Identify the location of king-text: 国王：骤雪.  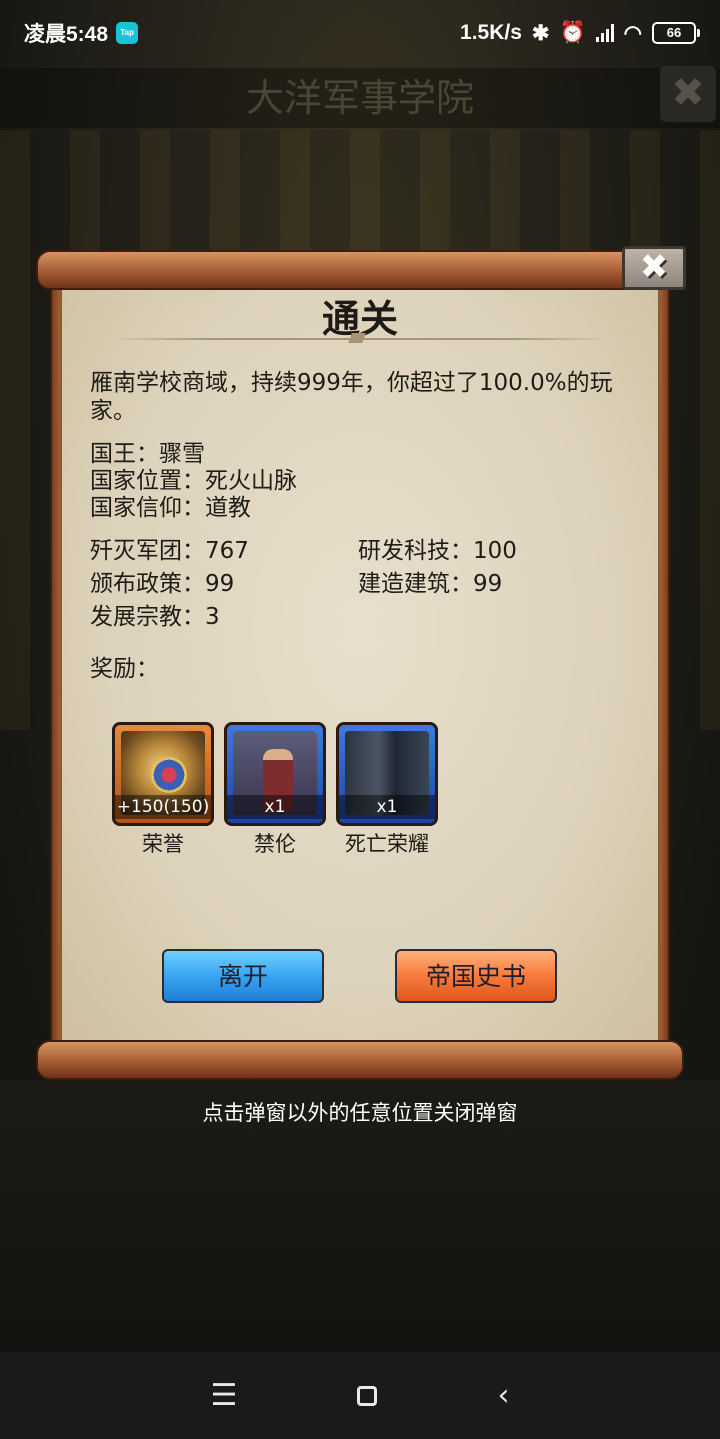
(147, 454).